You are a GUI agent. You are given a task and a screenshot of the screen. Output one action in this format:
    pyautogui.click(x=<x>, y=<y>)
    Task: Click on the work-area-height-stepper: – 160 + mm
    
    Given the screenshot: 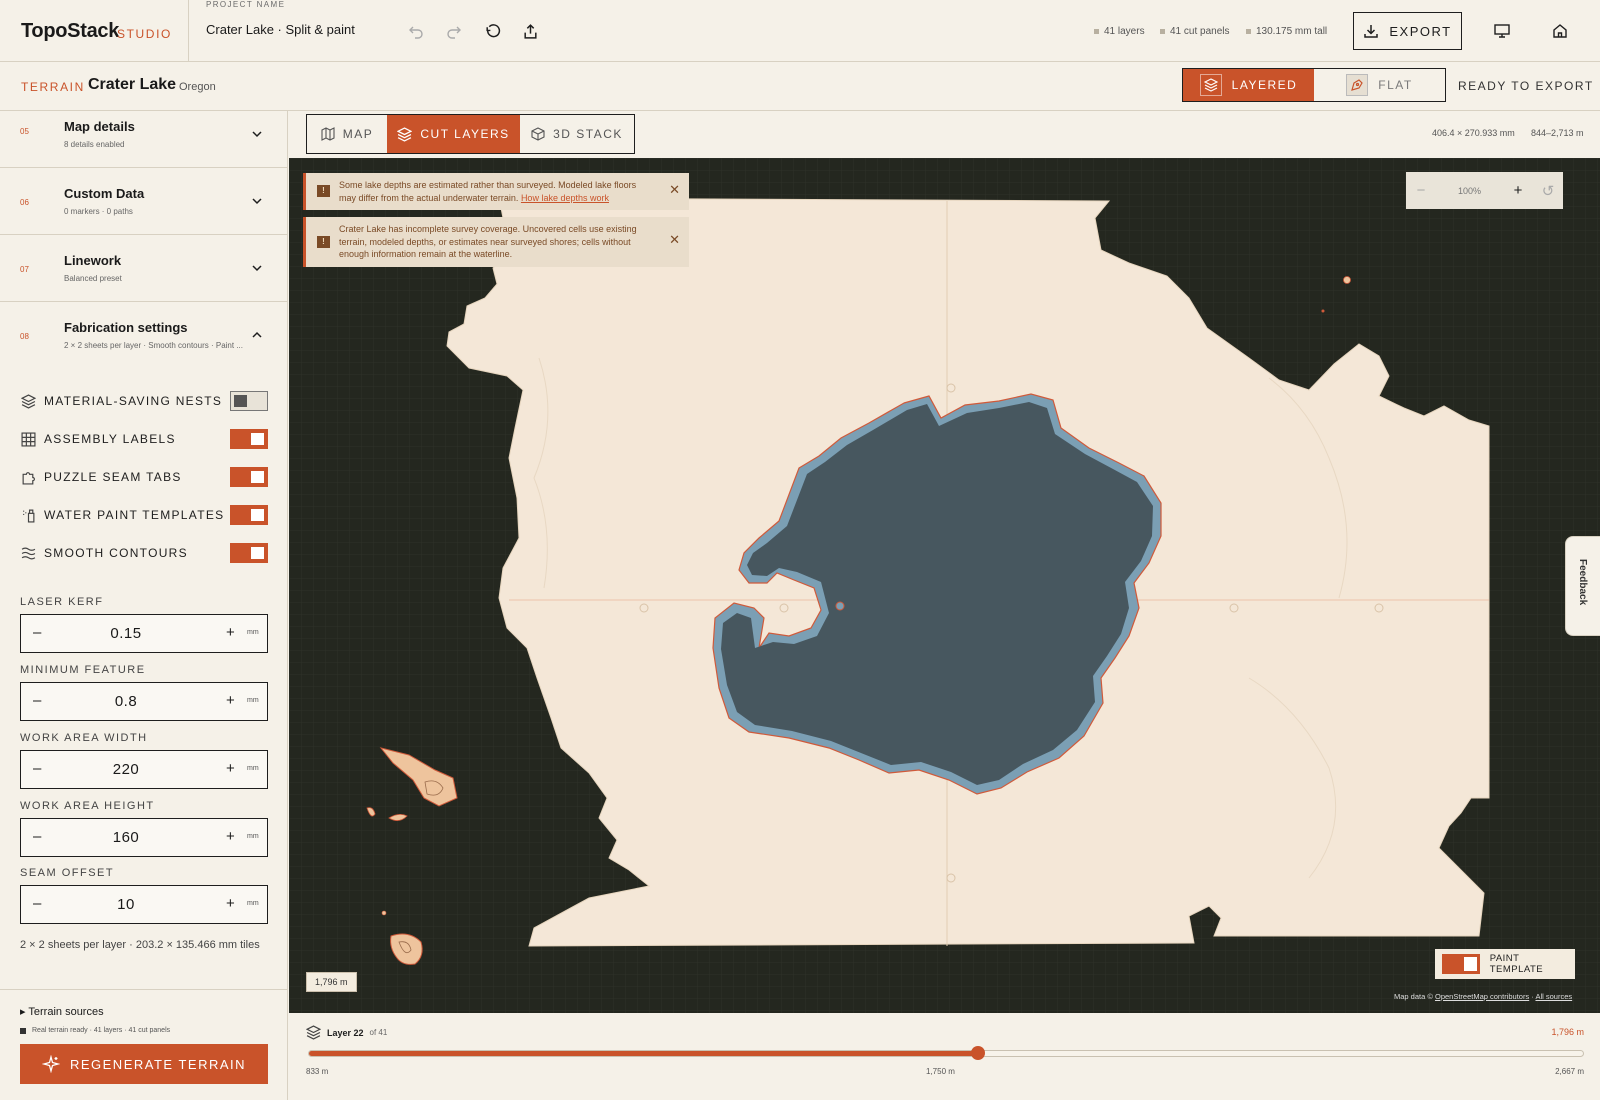 What is the action you would take?
    pyautogui.click(x=144, y=837)
    